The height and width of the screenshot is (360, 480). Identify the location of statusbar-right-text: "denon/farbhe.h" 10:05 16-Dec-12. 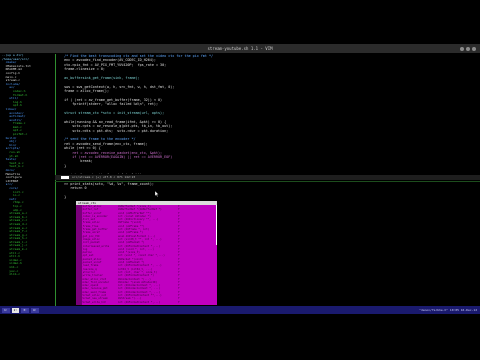
(448, 310).